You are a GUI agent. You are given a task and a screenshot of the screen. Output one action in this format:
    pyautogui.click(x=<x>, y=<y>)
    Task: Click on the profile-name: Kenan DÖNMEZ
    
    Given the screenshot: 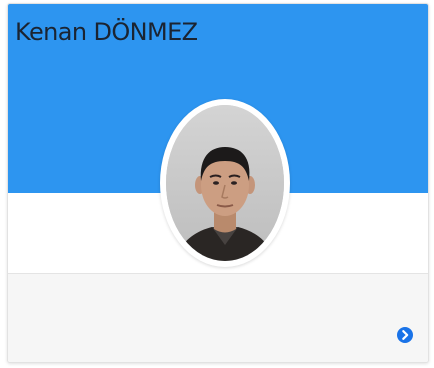 What is the action you would take?
    pyautogui.click(x=106, y=32)
    